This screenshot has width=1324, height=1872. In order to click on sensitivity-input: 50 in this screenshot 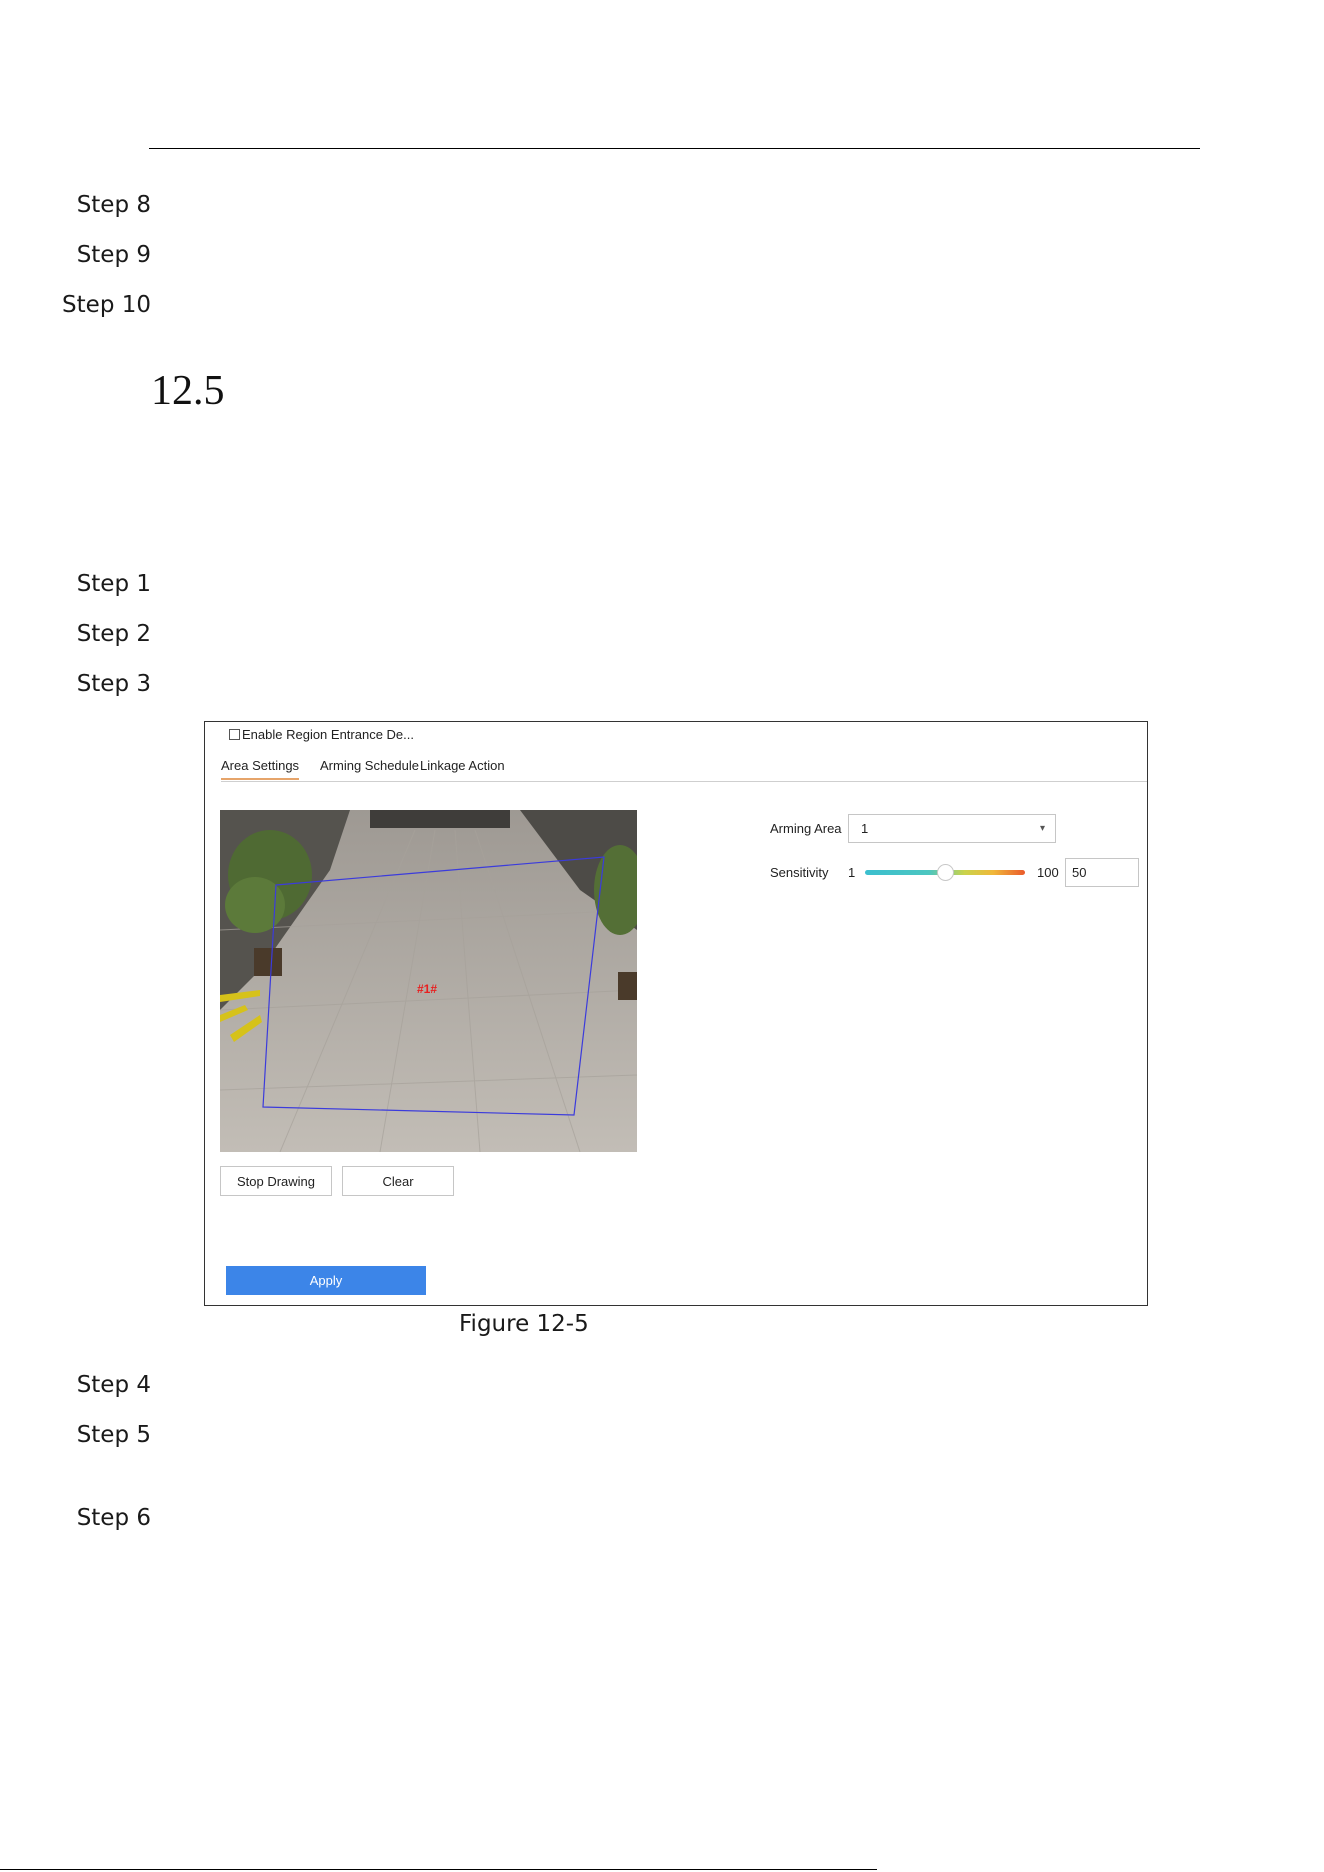, I will do `click(1102, 872)`.